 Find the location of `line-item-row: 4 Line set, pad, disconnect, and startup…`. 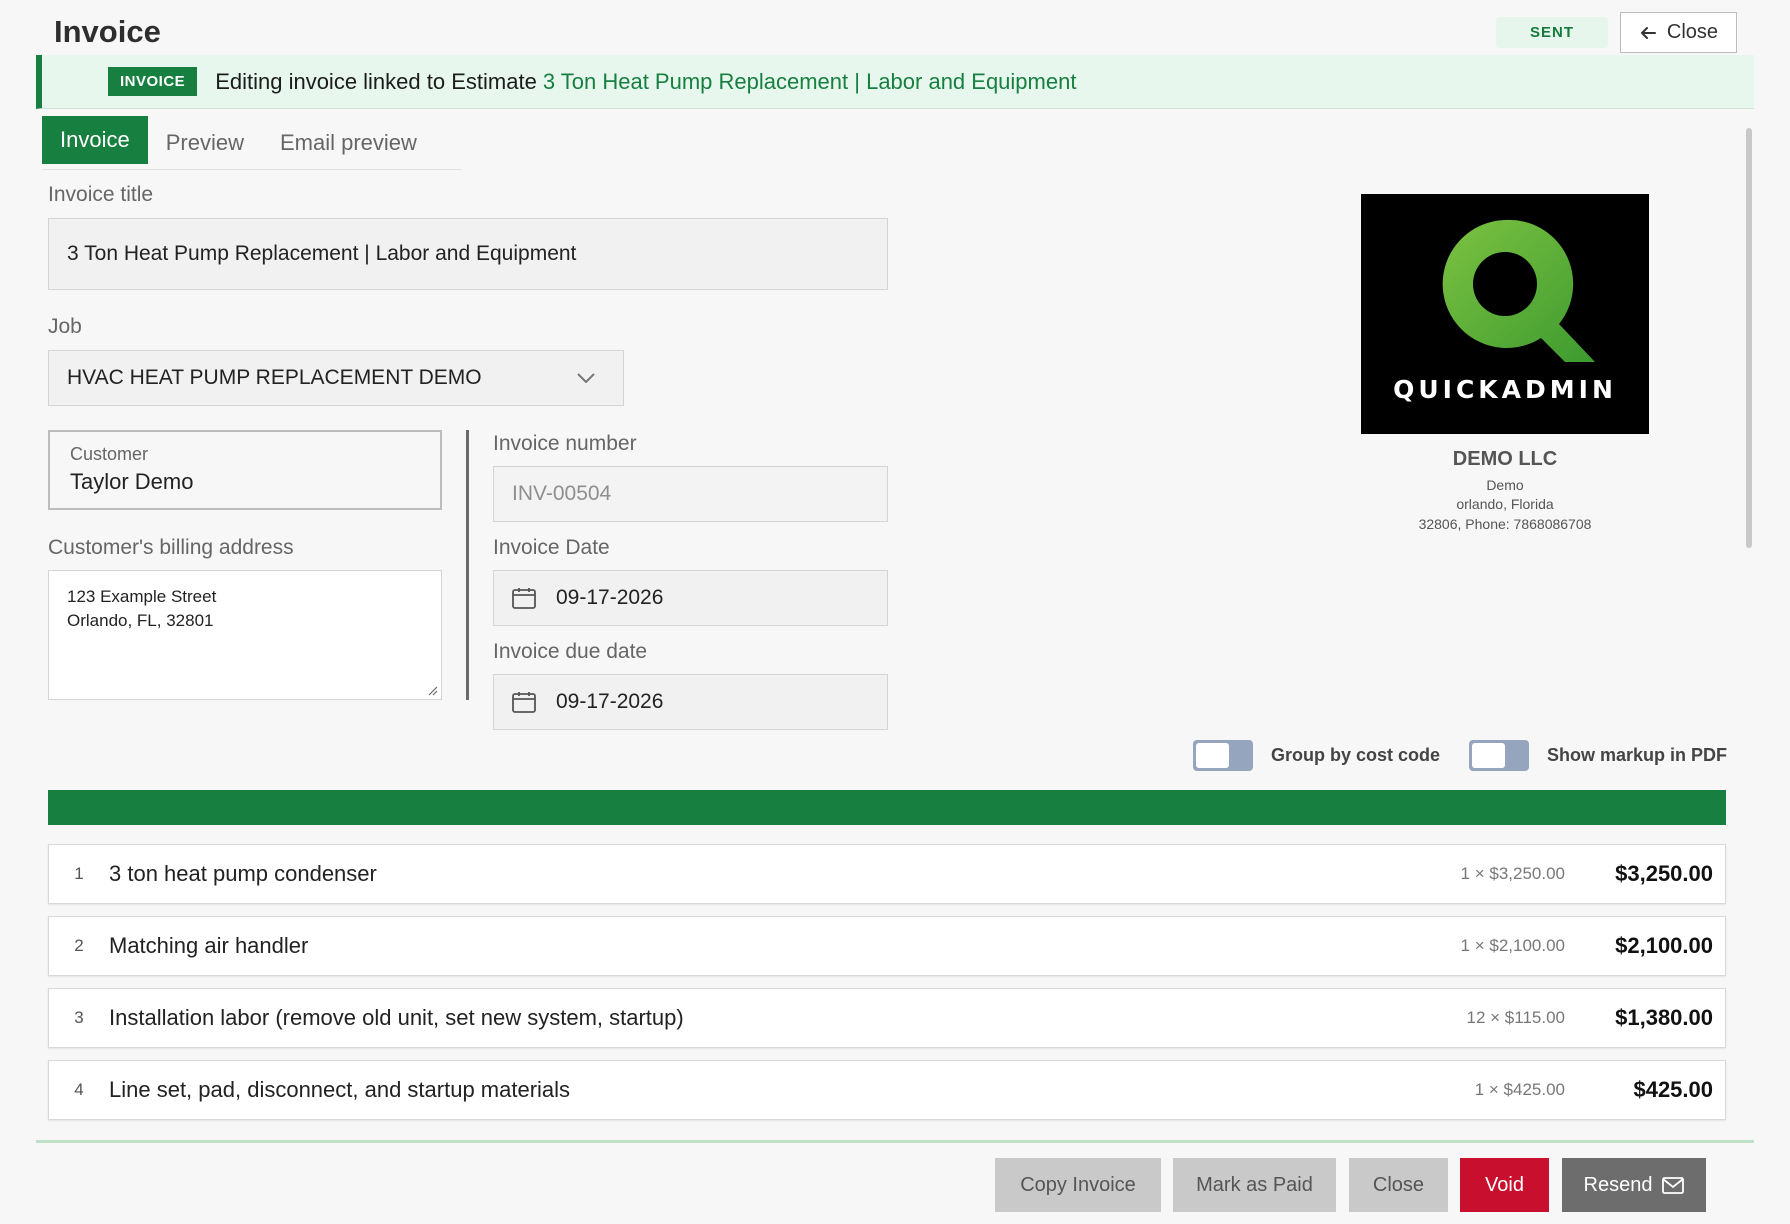

line-item-row: 4 Line set, pad, disconnect, and startup… is located at coordinates (887, 1090).